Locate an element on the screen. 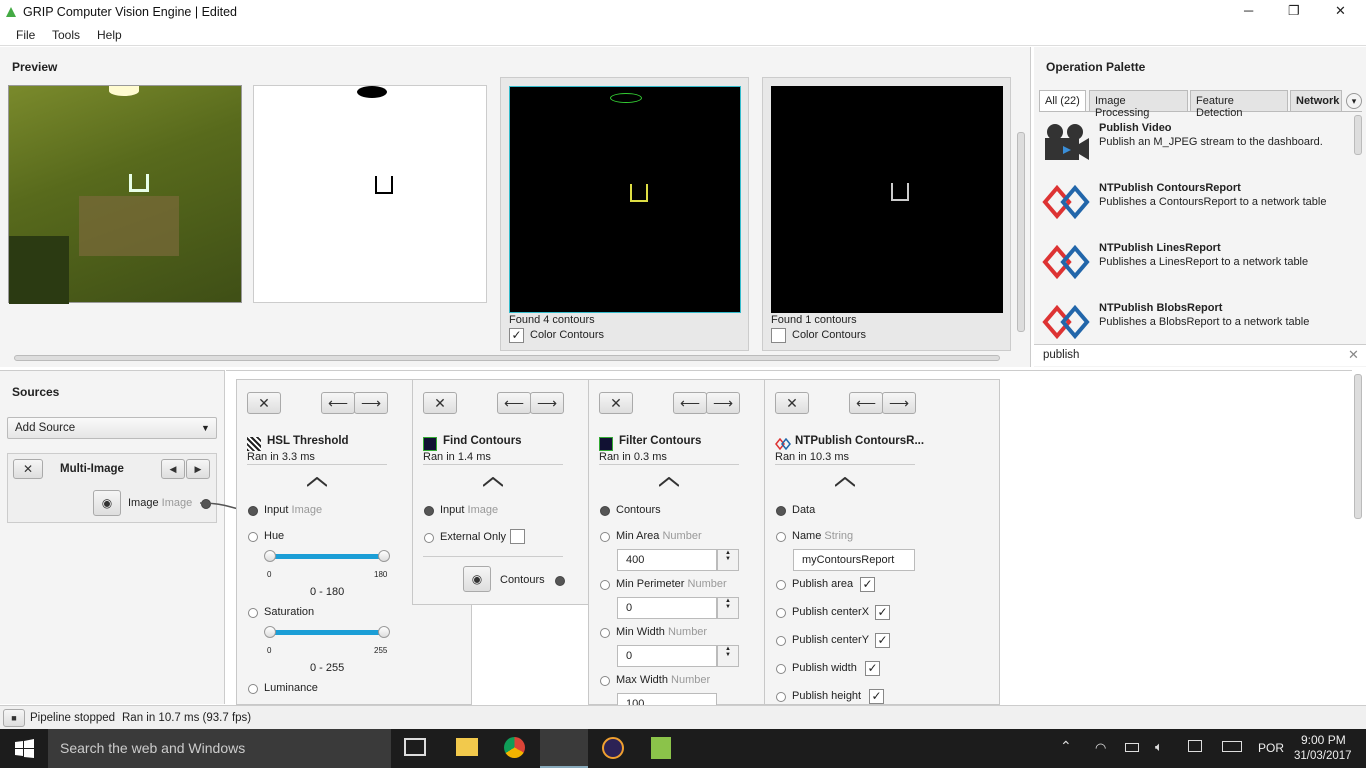  maximize-button: ❐ is located at coordinates (1294, 11).